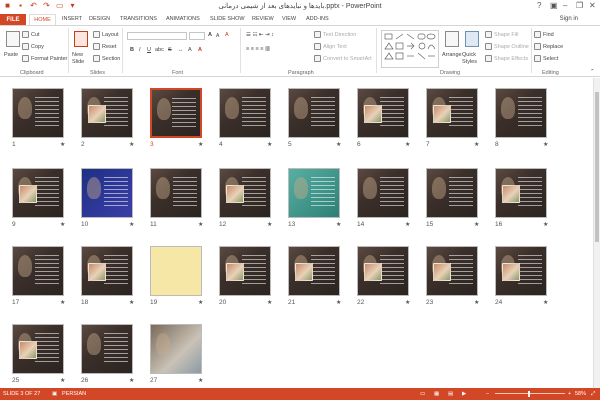 Image resolution: width=600 pixels, height=400 pixels. I want to click on language-indicator: PERSIAN, so click(74, 394).